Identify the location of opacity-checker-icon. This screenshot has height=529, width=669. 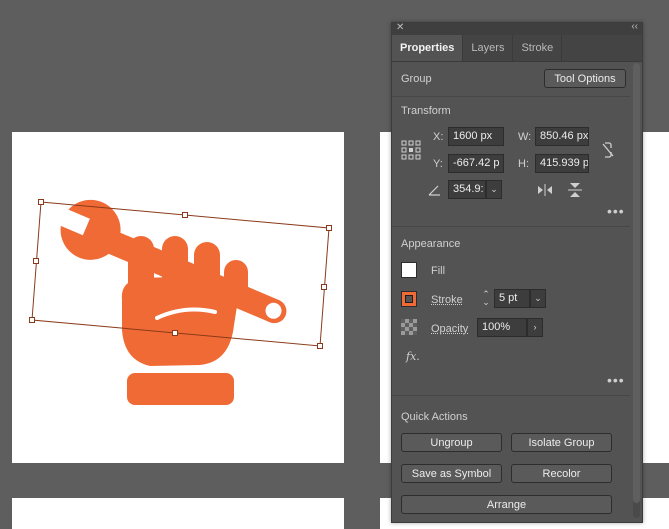
(409, 327).